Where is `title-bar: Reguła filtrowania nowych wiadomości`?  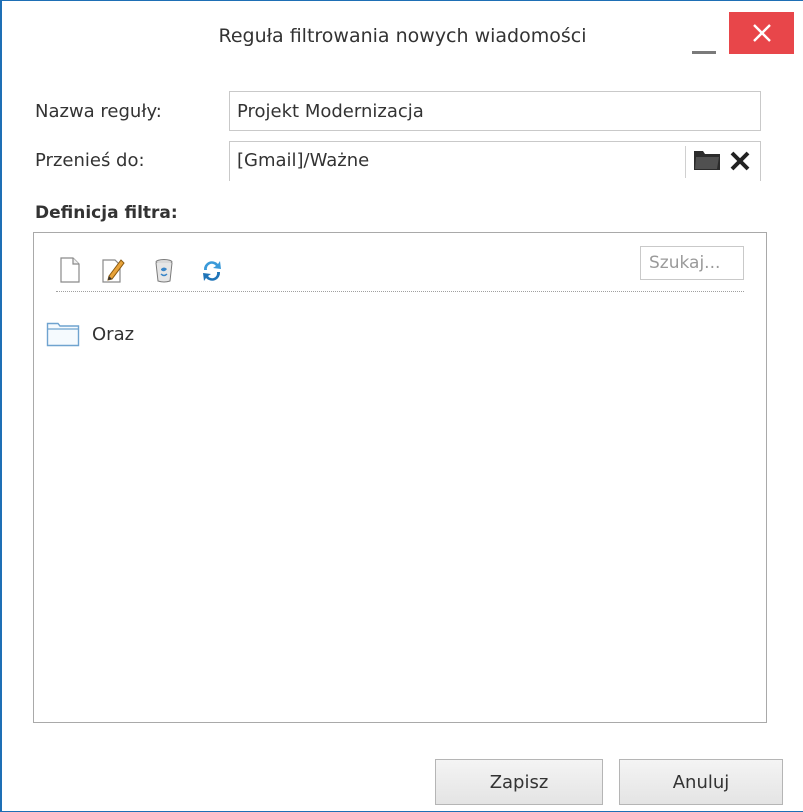 title-bar: Reguła filtrowania nowych wiadomości is located at coordinates (402, 41).